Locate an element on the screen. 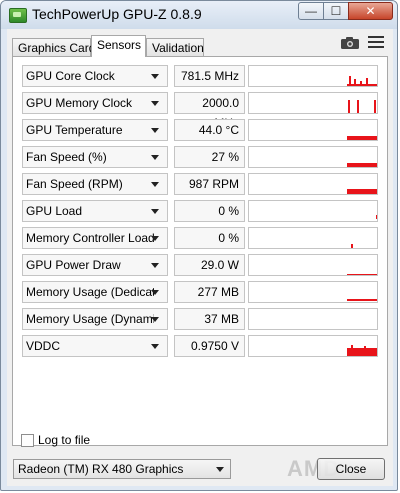 The width and height of the screenshot is (400, 493). gpu-select-dropdown: Radeon (TM) RX 480 Graphics is located at coordinates (122, 469).